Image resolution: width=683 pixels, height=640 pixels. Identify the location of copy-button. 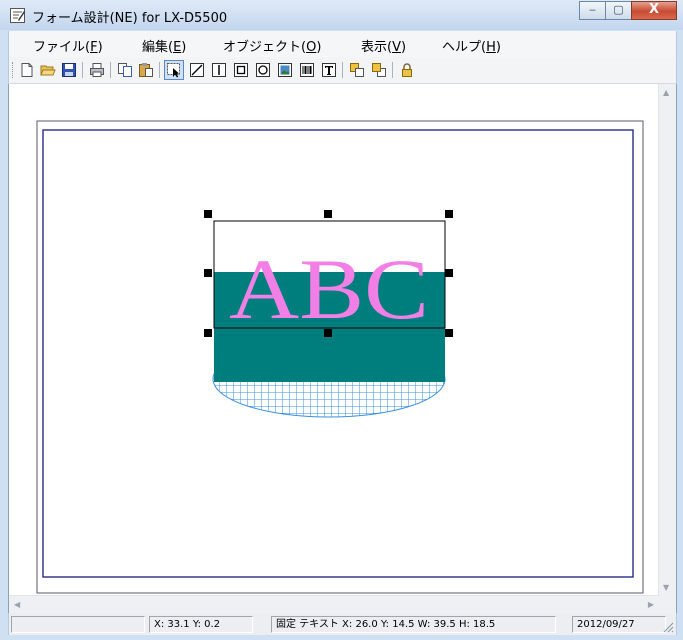
(125, 70).